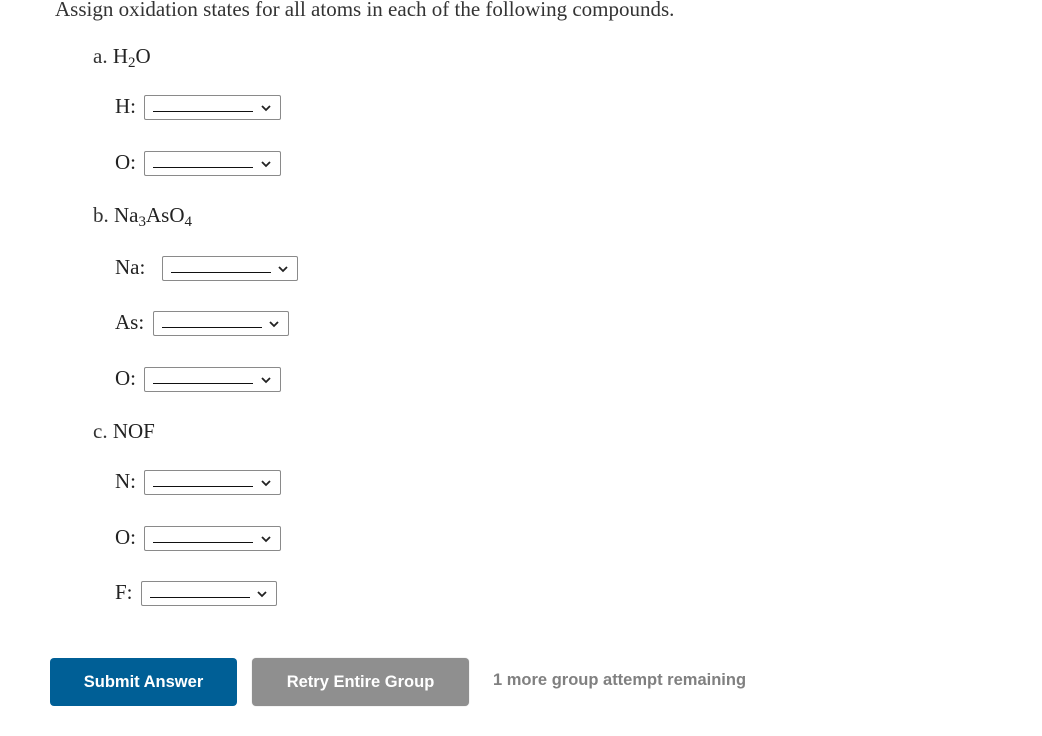 The image size is (1042, 736). Describe the element at coordinates (124, 592) in the screenshot. I see `atom-label-f: F:` at that location.